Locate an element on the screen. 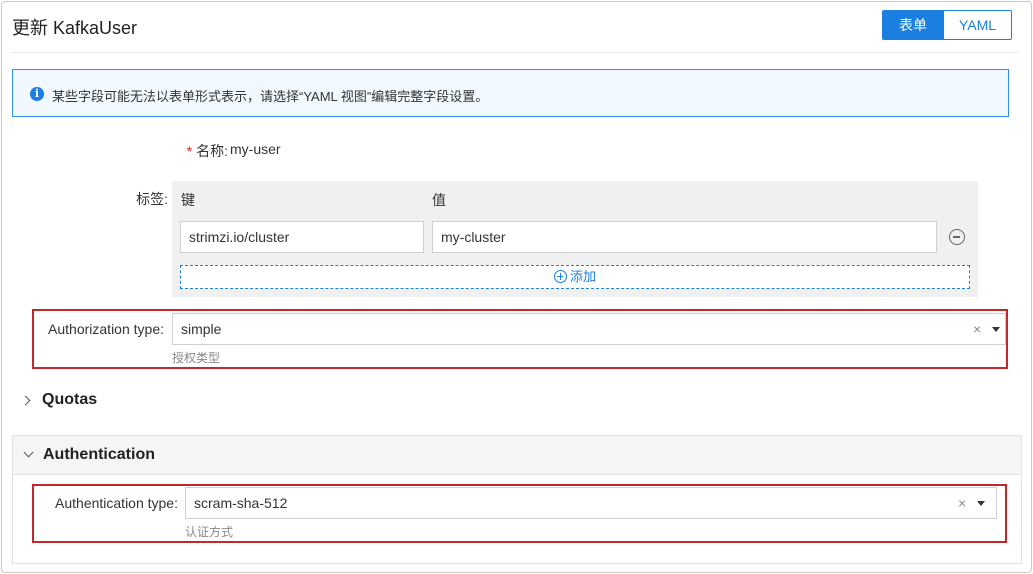 The image size is (1033, 574). authentication-help-text: 认证方式 is located at coordinates (209, 532).